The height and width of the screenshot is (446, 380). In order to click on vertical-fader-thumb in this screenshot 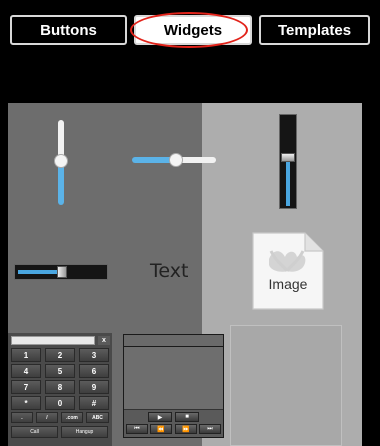, I will do `click(288, 157)`.